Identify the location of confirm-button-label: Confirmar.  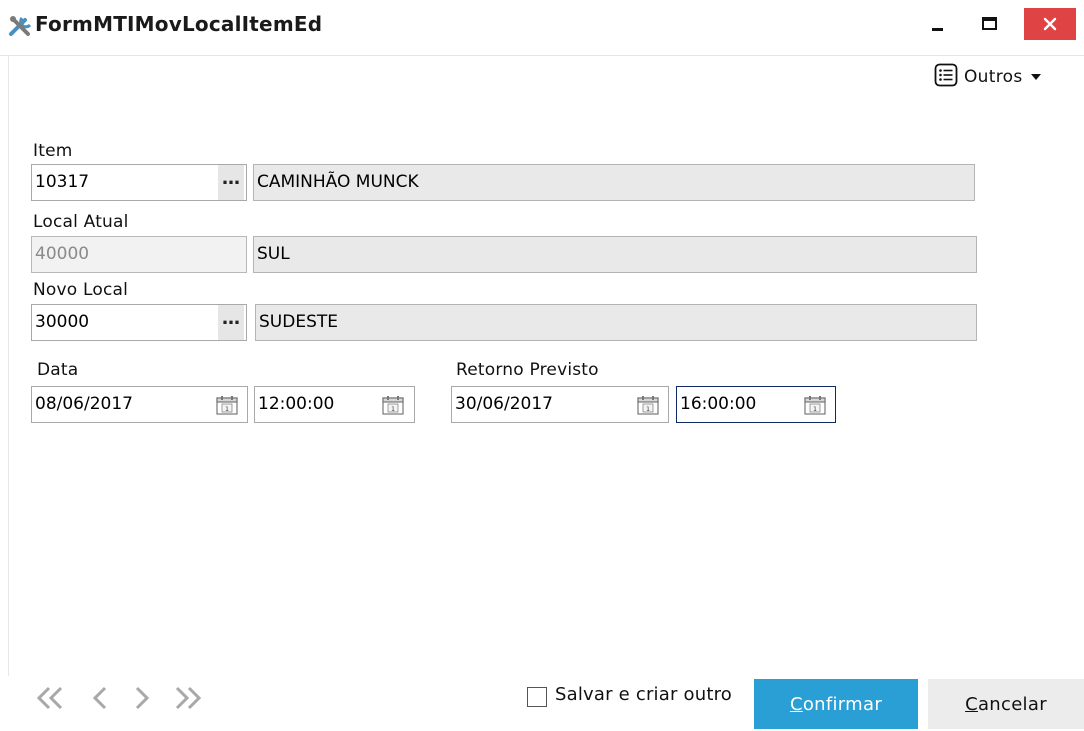
(836, 704).